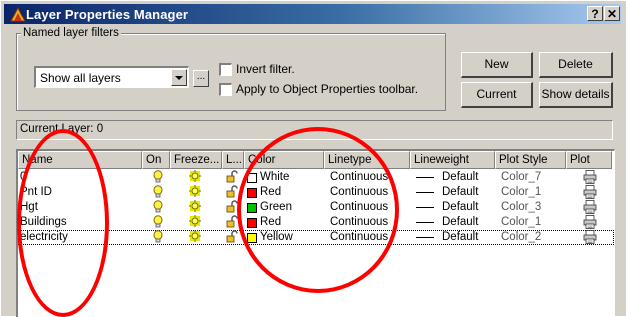 This screenshot has height=317, width=626. I want to click on layer-name: Buildings, so click(43, 222).